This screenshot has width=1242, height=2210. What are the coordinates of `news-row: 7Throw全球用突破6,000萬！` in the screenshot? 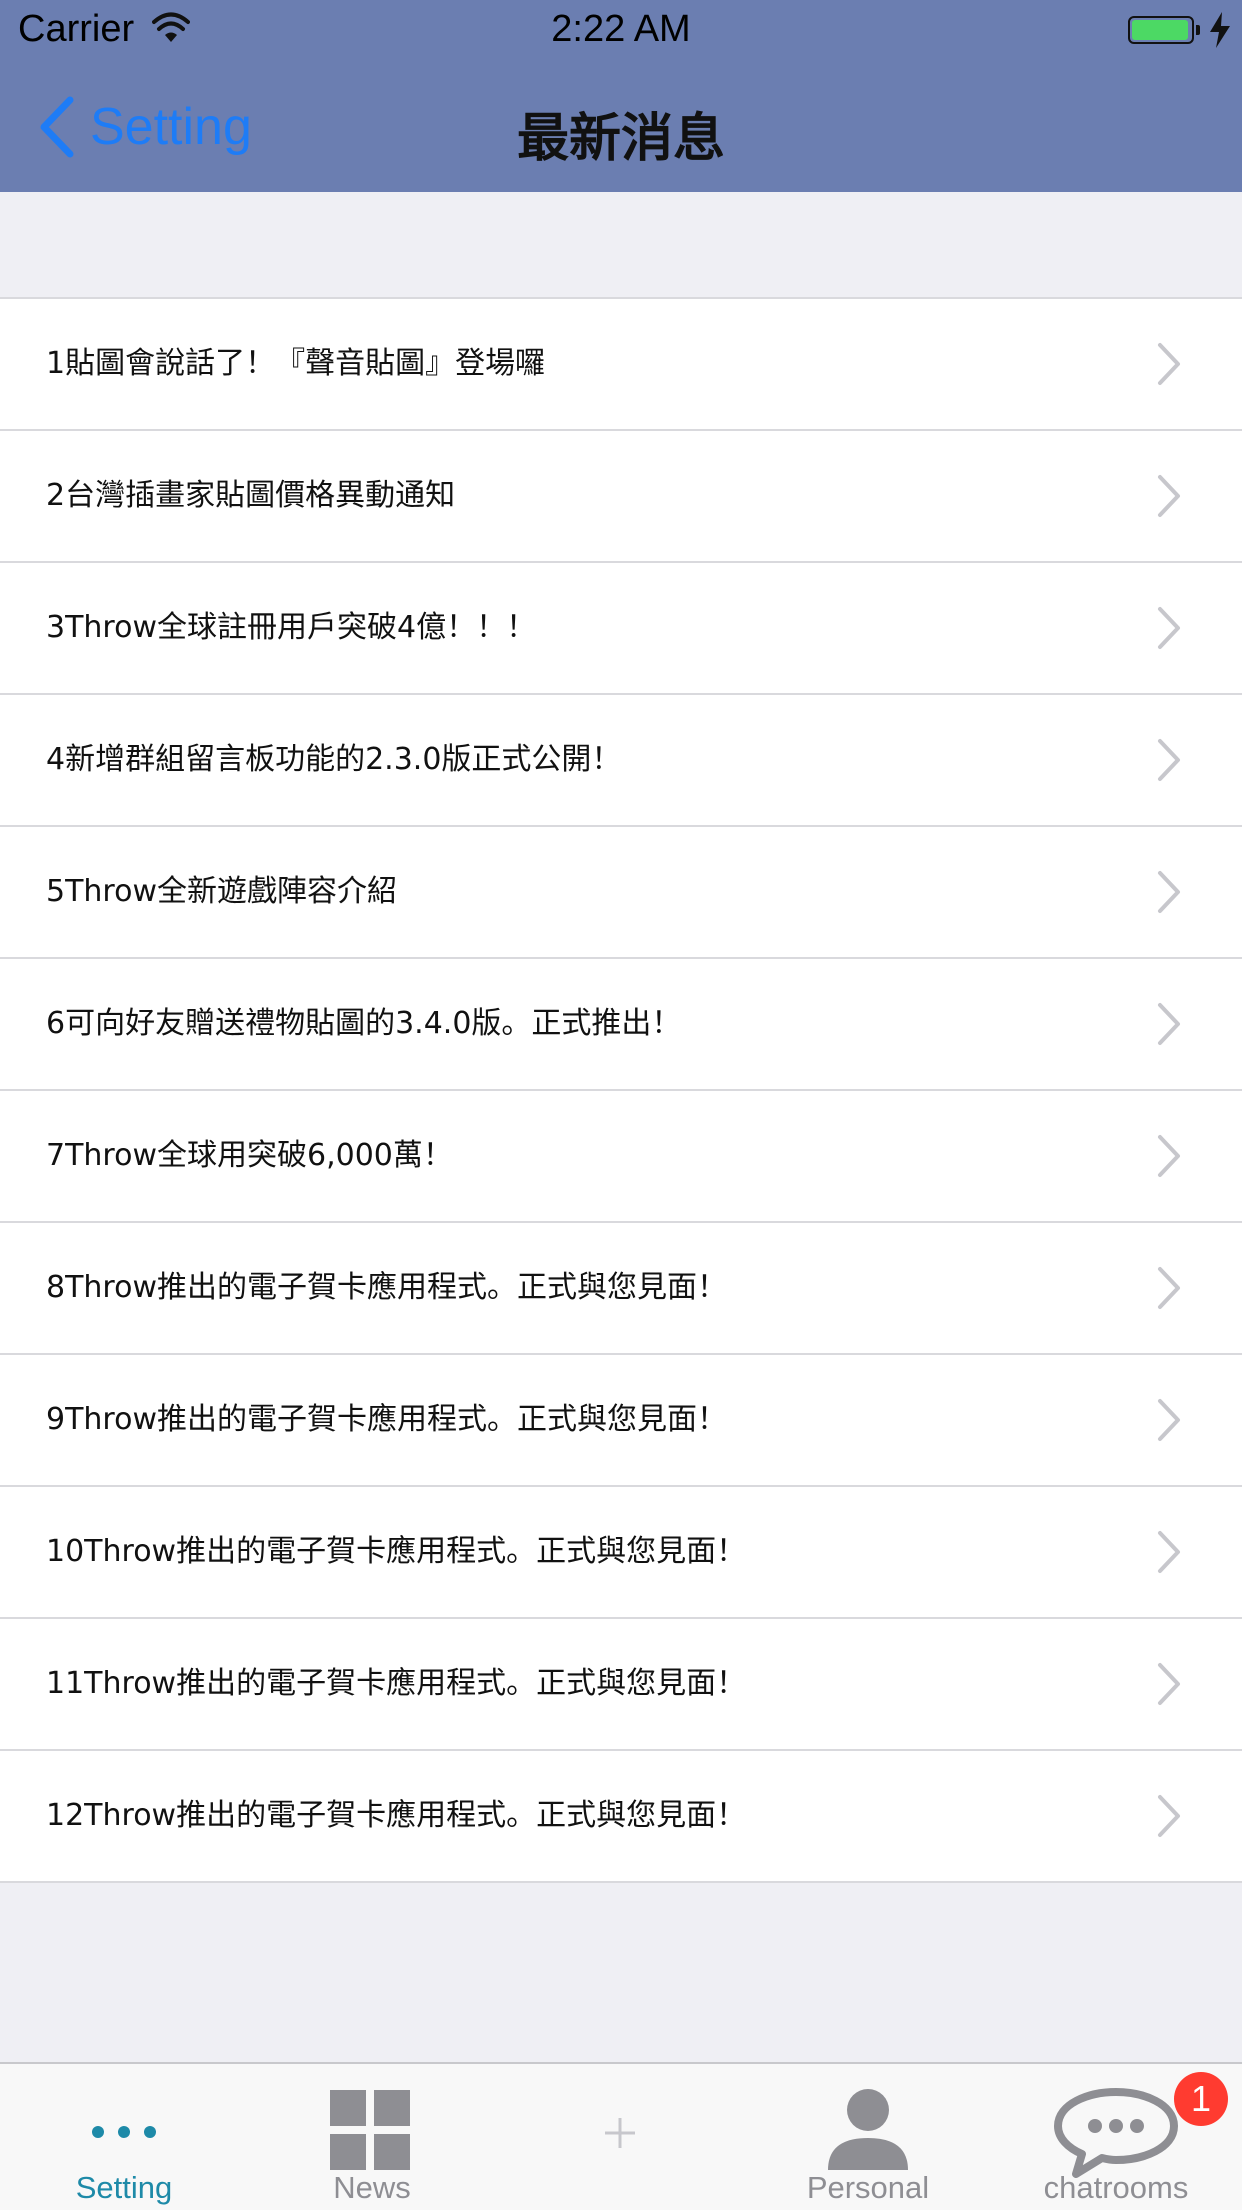 It's located at (621, 1157).